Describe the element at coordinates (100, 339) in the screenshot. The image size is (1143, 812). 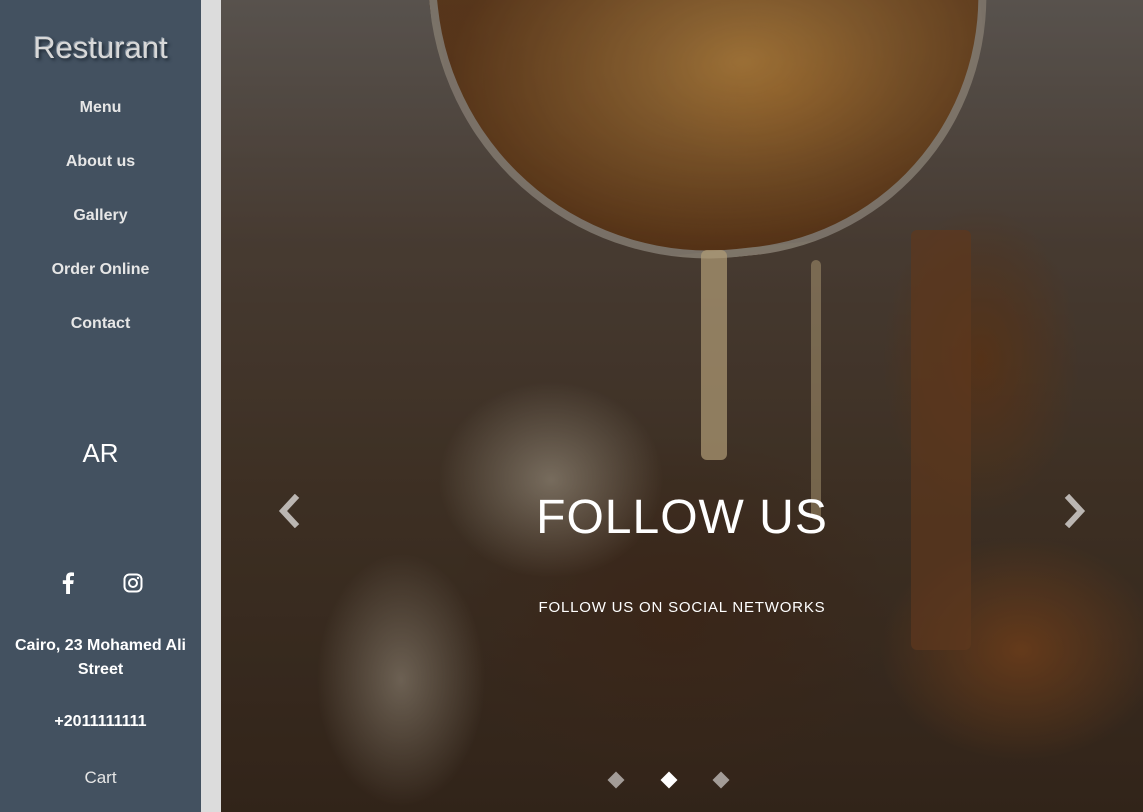
I see `nav-item-contact: Contact` at that location.